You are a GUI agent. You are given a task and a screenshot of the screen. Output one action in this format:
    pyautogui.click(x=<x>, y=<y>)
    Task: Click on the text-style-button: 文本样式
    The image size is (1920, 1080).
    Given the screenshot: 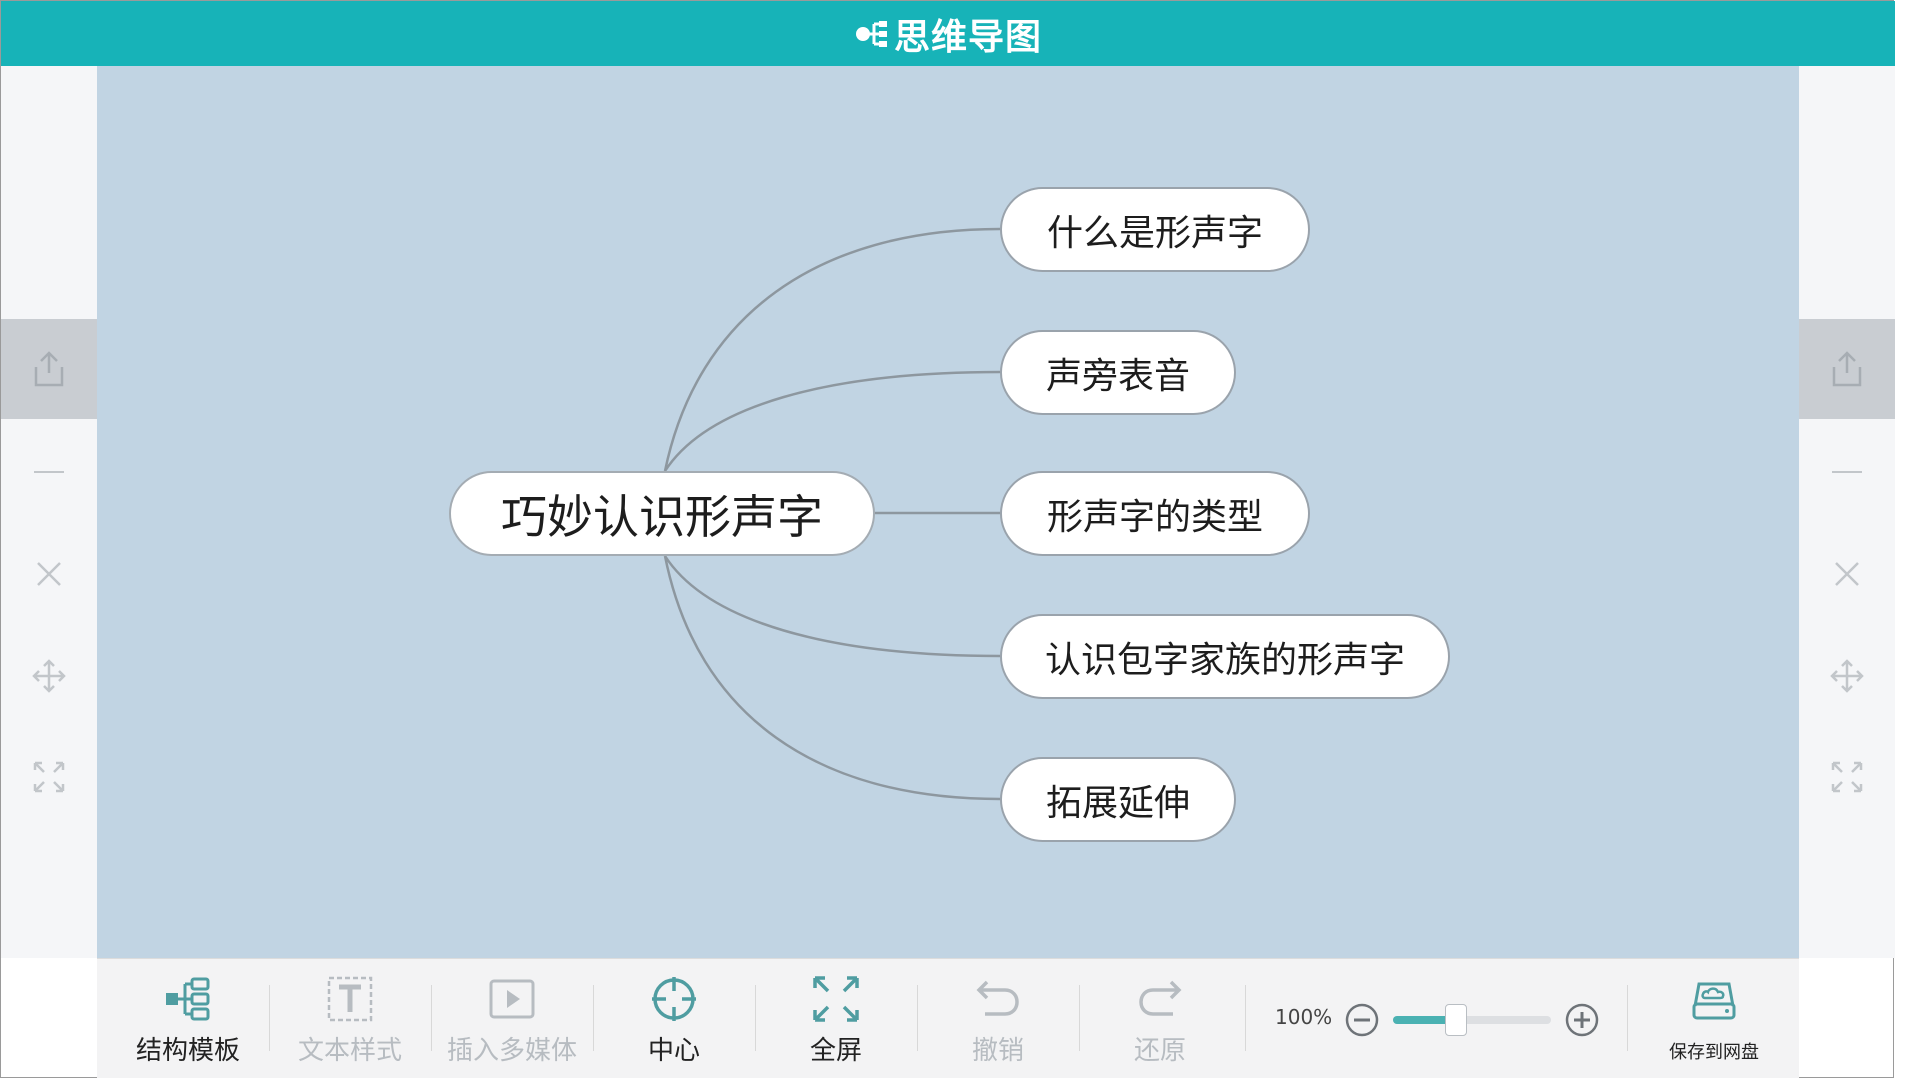 What is the action you would take?
    pyautogui.click(x=350, y=1019)
    